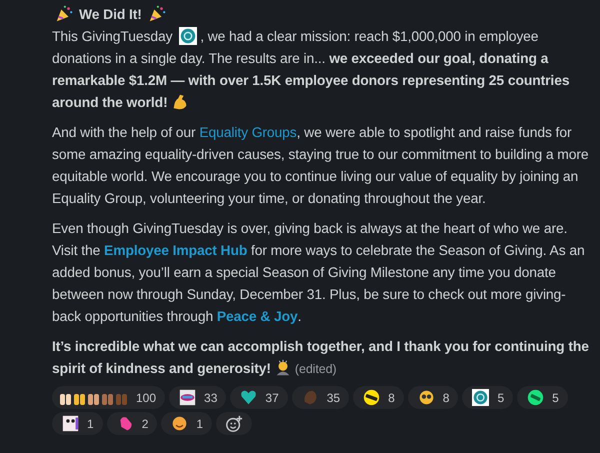 Image resolution: width=600 pixels, height=453 pixels. What do you see at coordinates (176, 250) in the screenshot?
I see `link: Employee Impact Hub` at bounding box center [176, 250].